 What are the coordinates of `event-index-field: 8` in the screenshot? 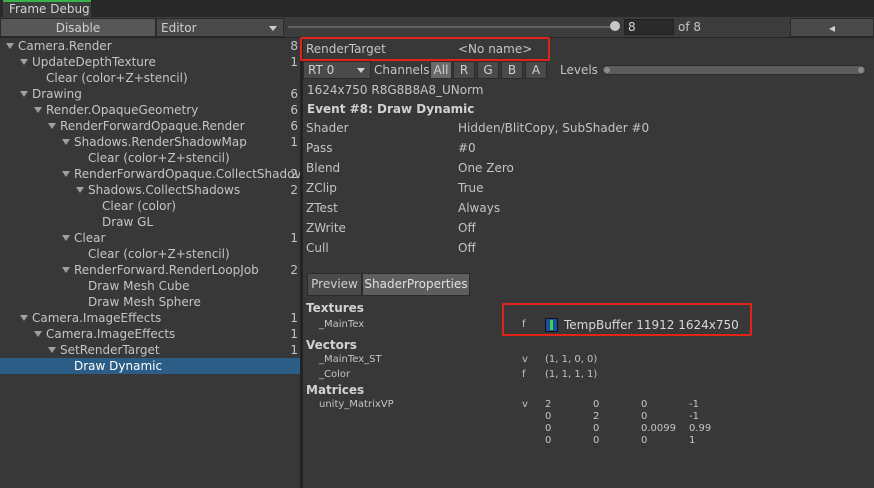 It's located at (649, 27).